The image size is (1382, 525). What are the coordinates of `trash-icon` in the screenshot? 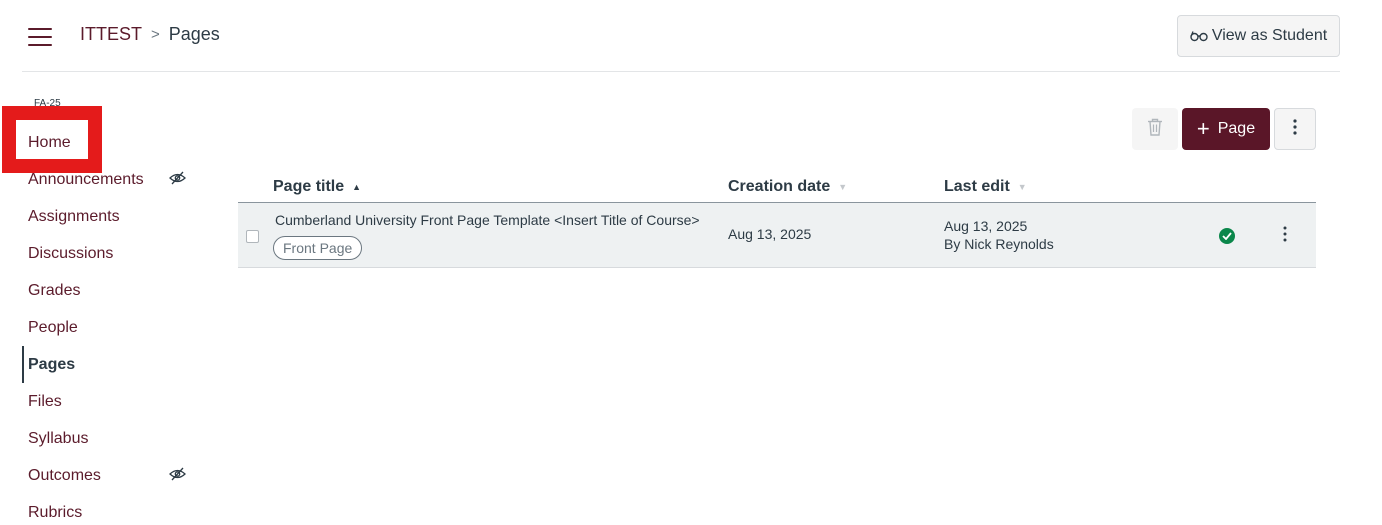 It's located at (1155, 129).